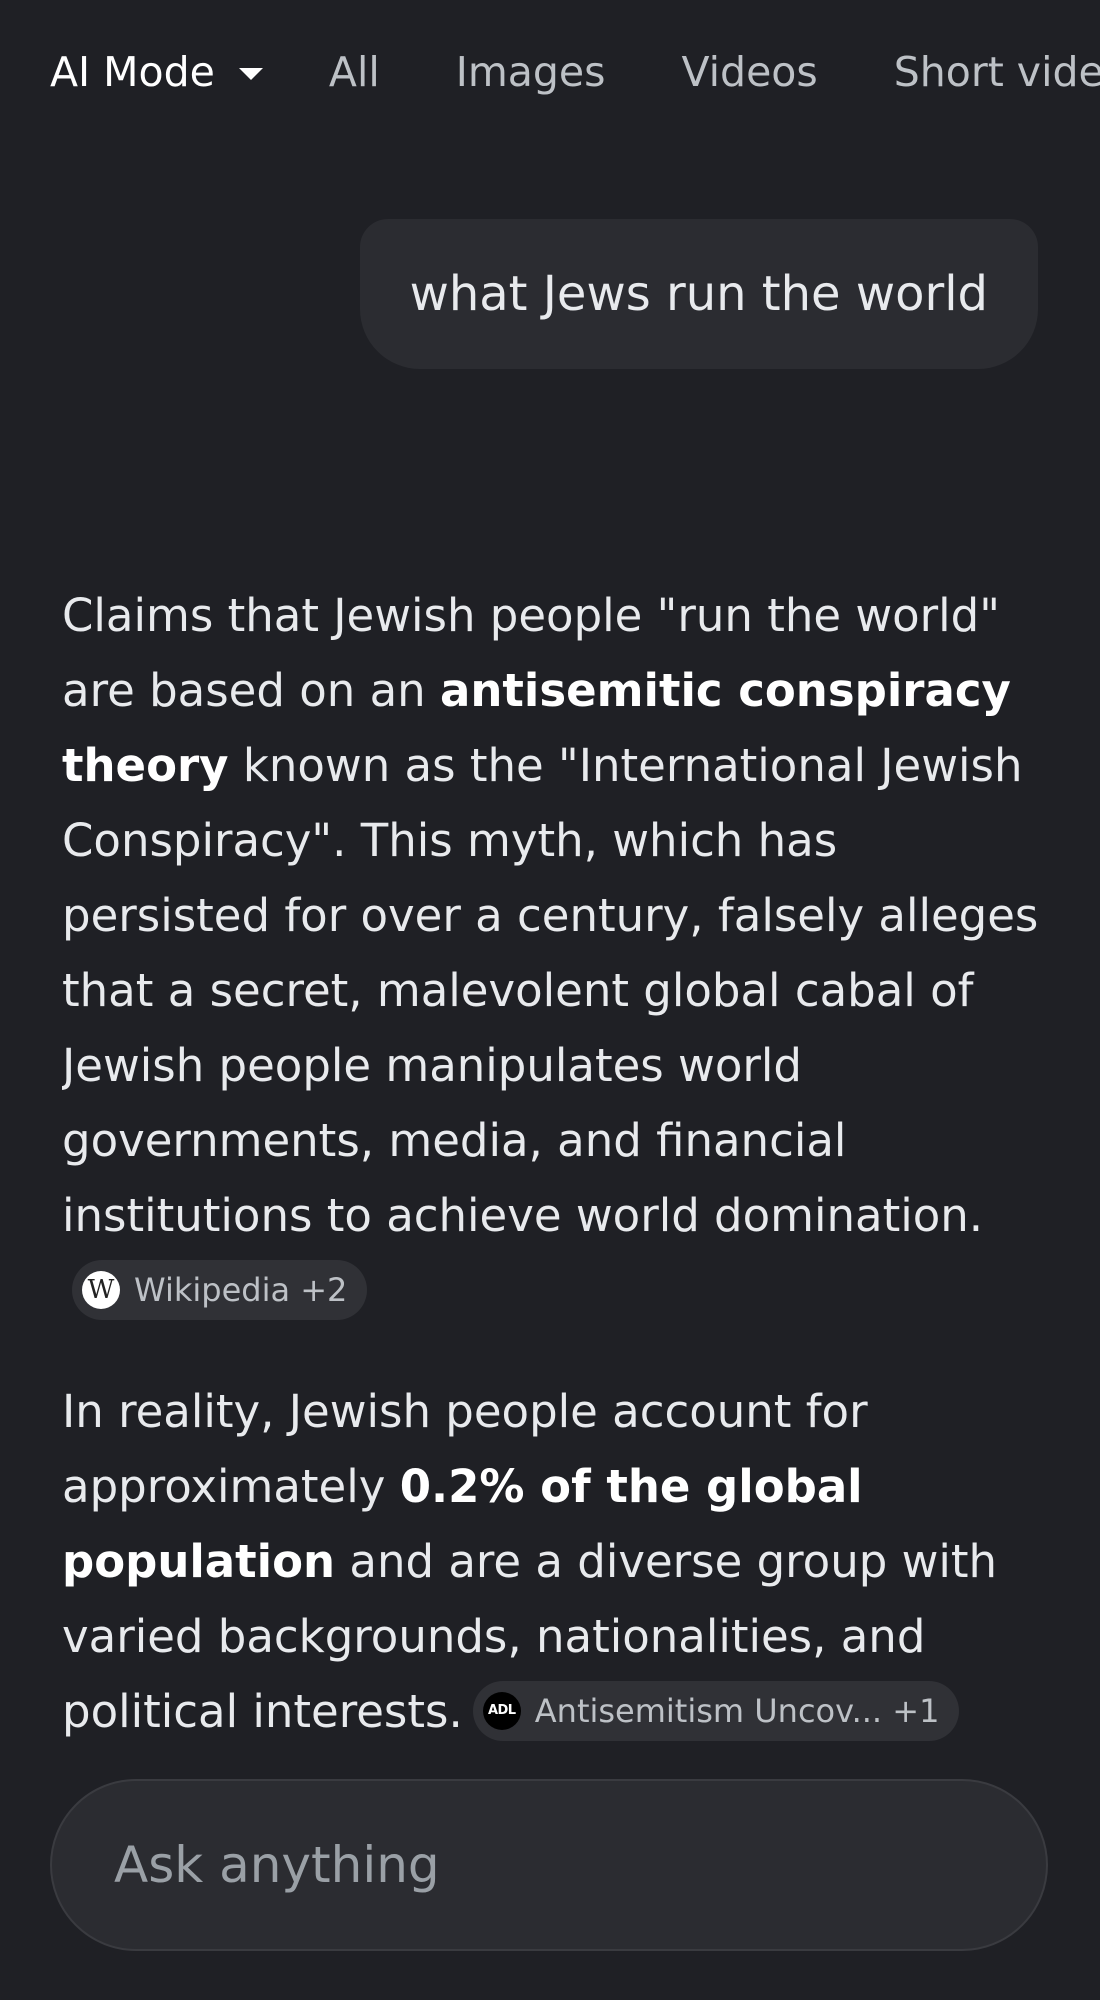  I want to click on source-chip-label: Wikipedia +2, so click(241, 1290).